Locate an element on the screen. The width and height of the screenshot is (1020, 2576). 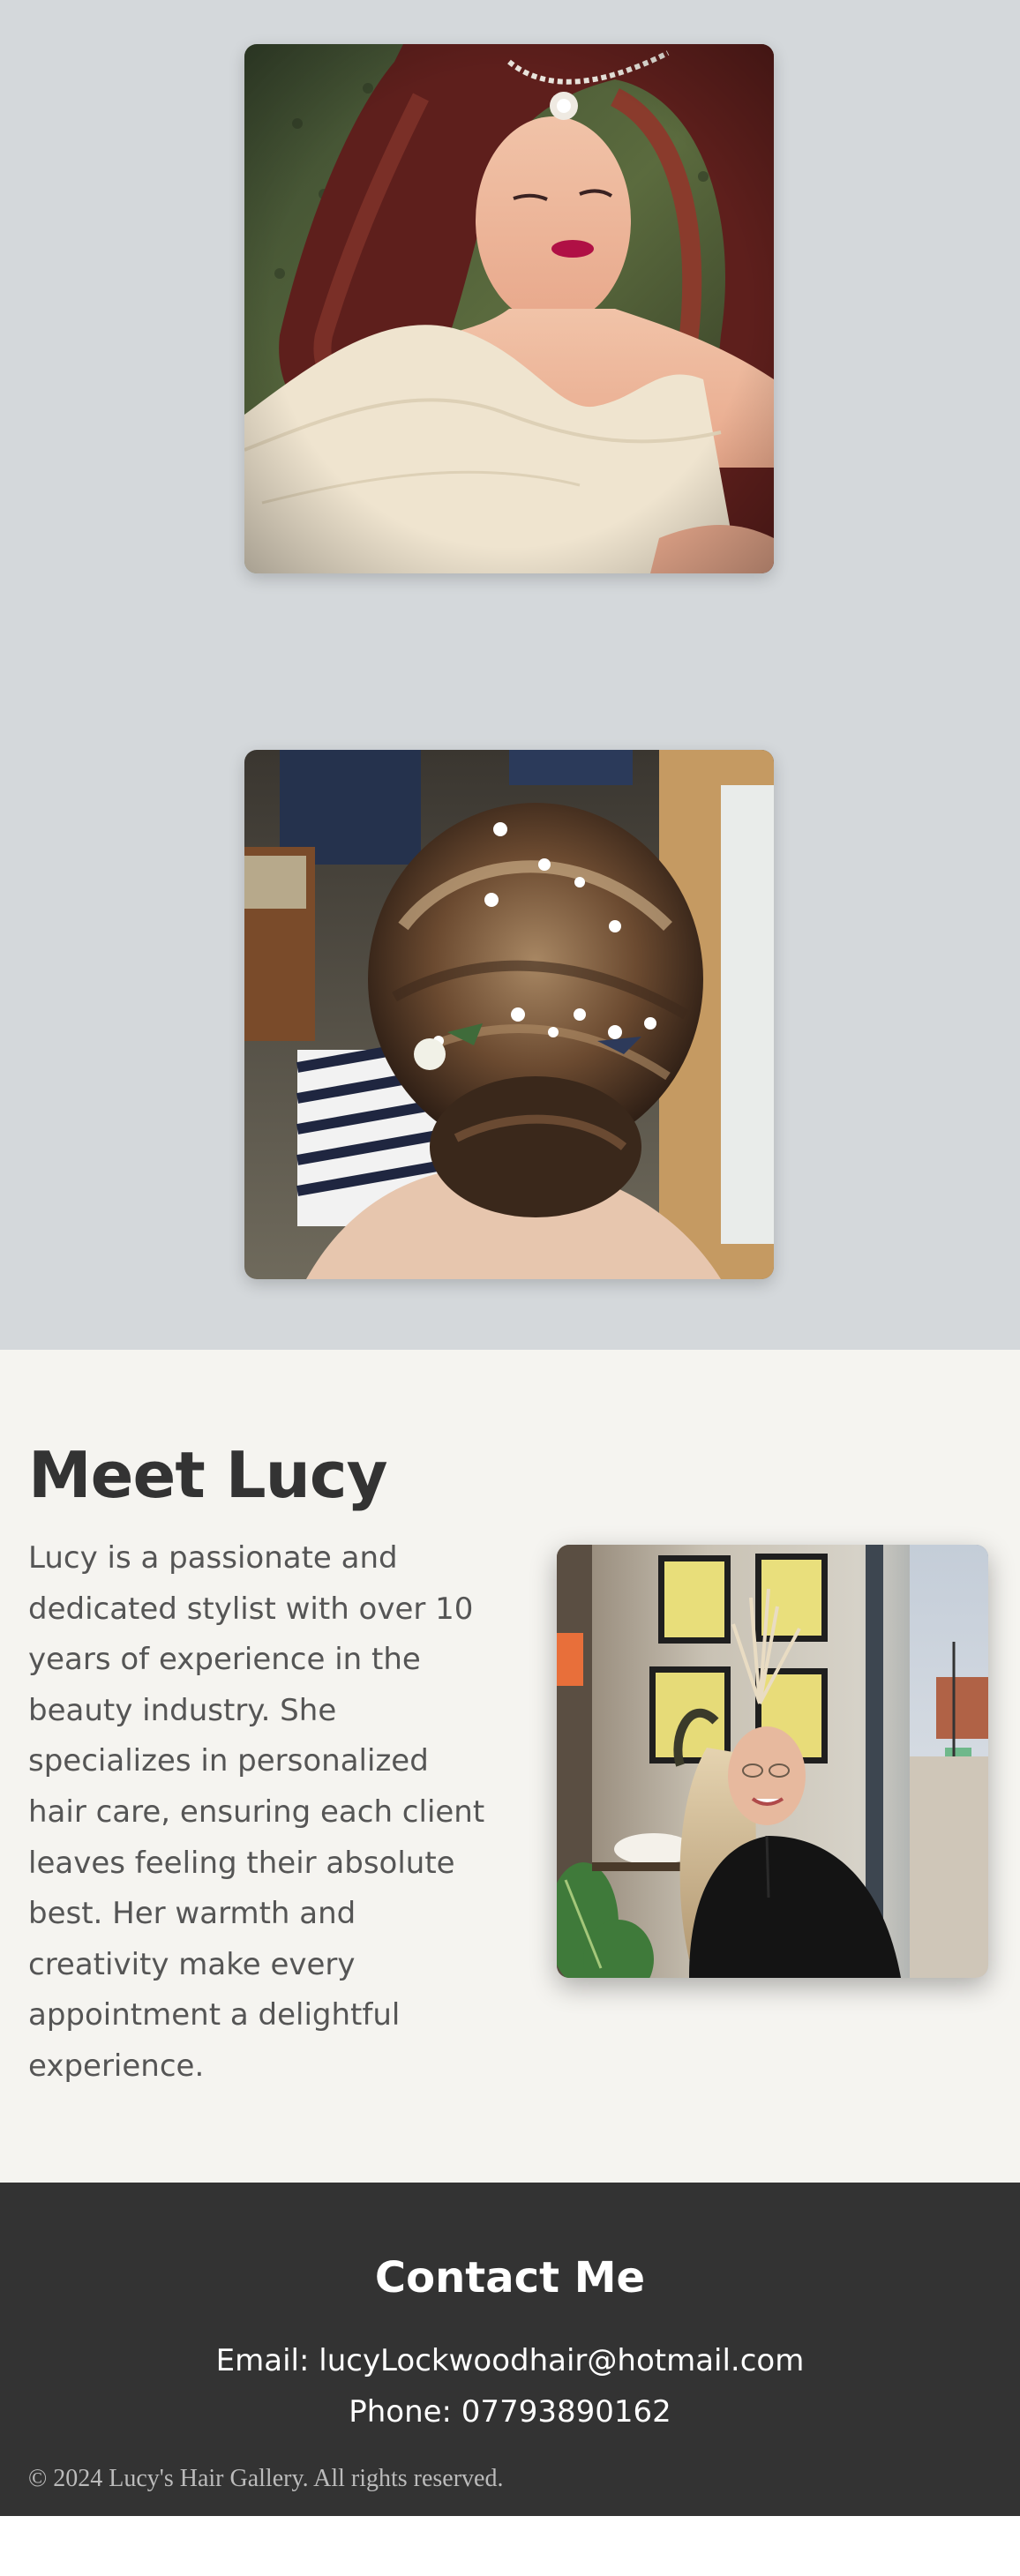
stylist-portrait-photo is located at coordinates (772, 1762).